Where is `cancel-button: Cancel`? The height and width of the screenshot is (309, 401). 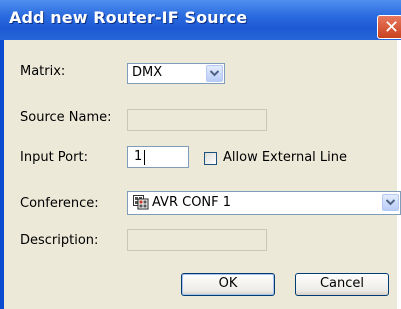 cancel-button: Cancel is located at coordinates (342, 284).